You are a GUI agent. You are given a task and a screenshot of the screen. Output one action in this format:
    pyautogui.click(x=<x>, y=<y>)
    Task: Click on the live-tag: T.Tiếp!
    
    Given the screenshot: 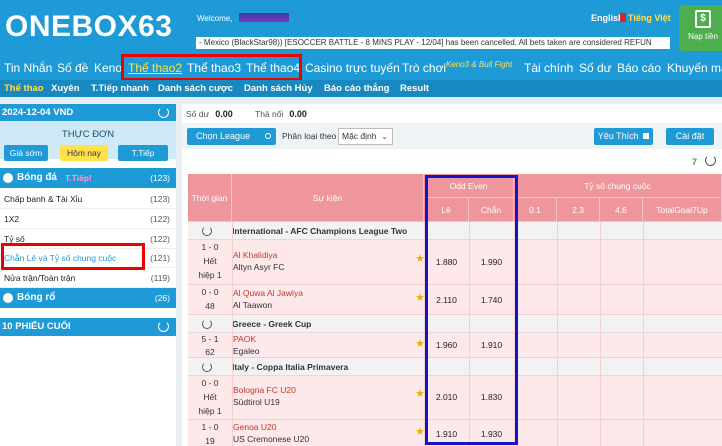 What is the action you would take?
    pyautogui.click(x=78, y=178)
    